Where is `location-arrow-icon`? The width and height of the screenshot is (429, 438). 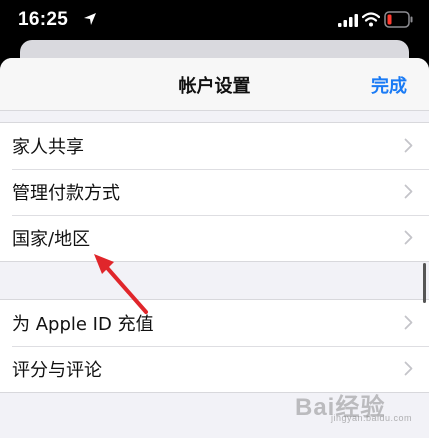
location-arrow-icon is located at coordinates (90, 19).